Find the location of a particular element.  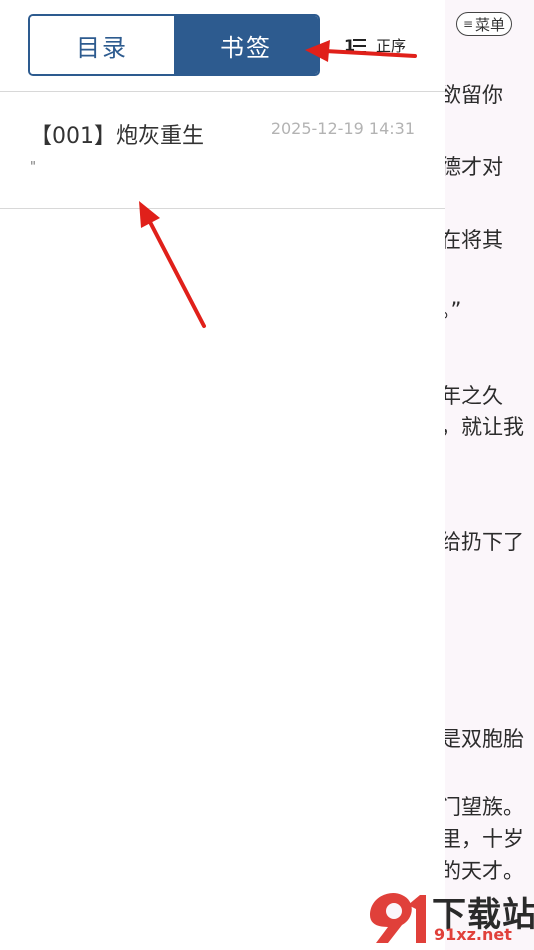

reader-text-line: 的天才。 is located at coordinates (482, 871).